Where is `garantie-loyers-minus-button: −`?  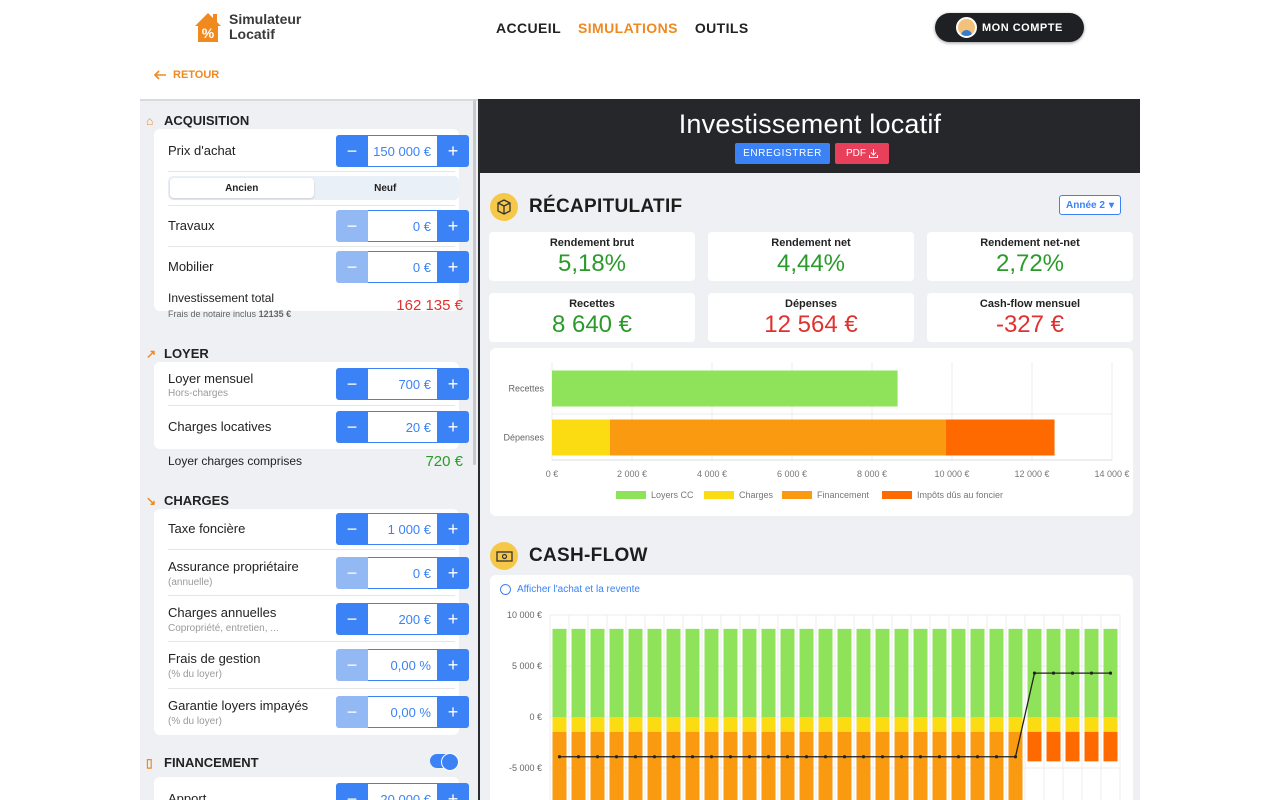
garantie-loyers-minus-button: − is located at coordinates (352, 712).